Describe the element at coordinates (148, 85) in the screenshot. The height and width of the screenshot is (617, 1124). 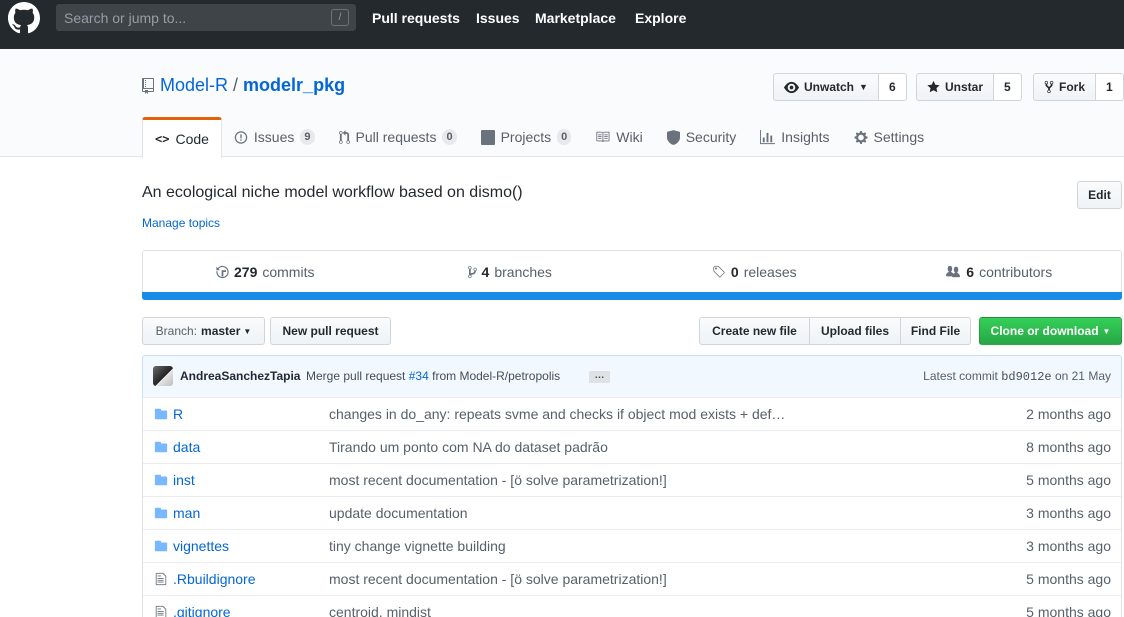
I see `repo-icon` at that location.